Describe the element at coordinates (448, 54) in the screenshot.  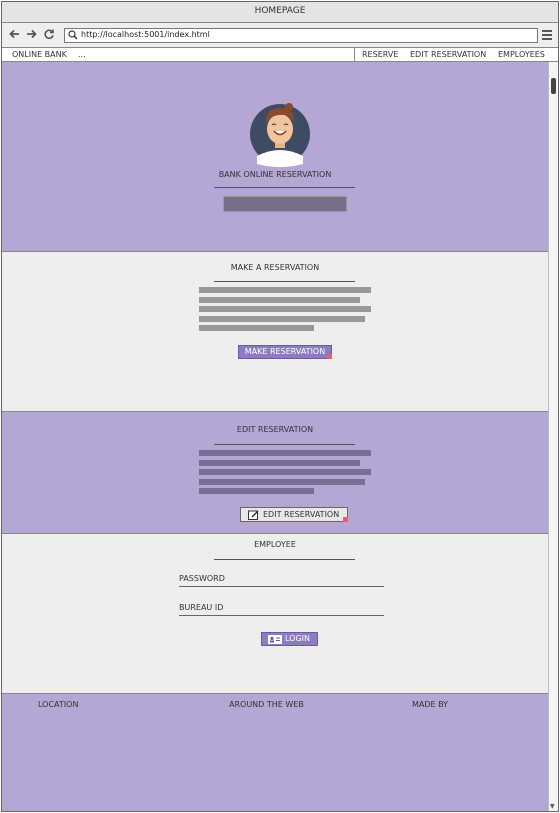
I see `nav-item-edit-reservation: EDIT RESERVATION` at that location.